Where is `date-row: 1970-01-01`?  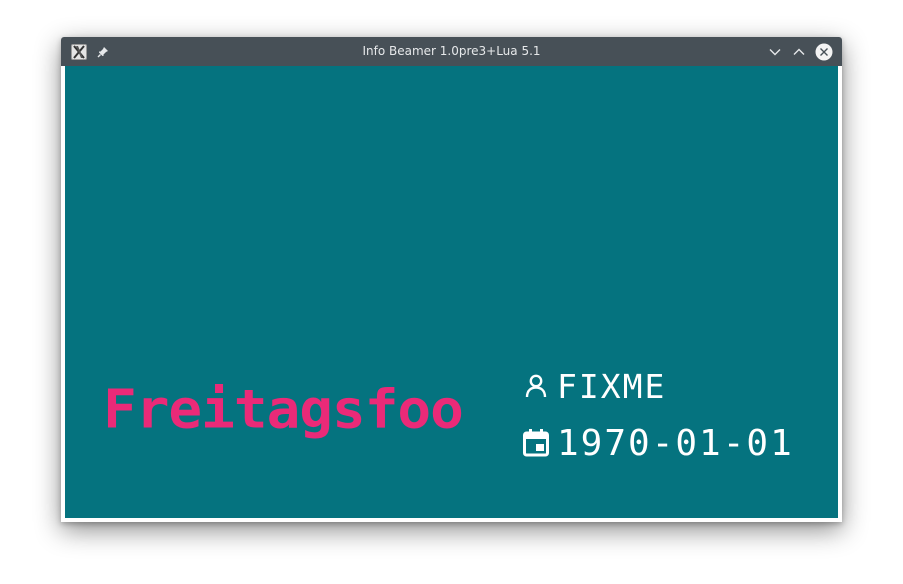
date-row: 1970-01-01 is located at coordinates (657, 443).